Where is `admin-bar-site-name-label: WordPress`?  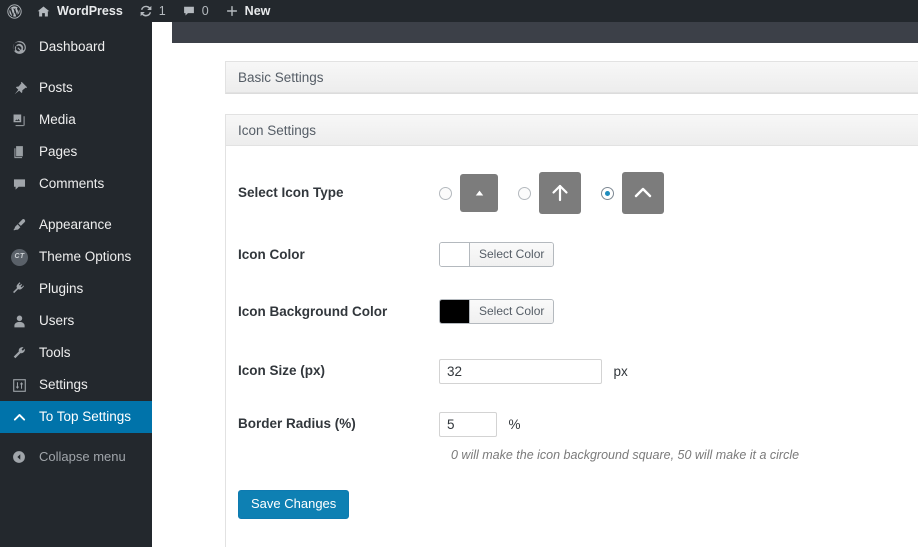
admin-bar-site-name-label: WordPress is located at coordinates (90, 11).